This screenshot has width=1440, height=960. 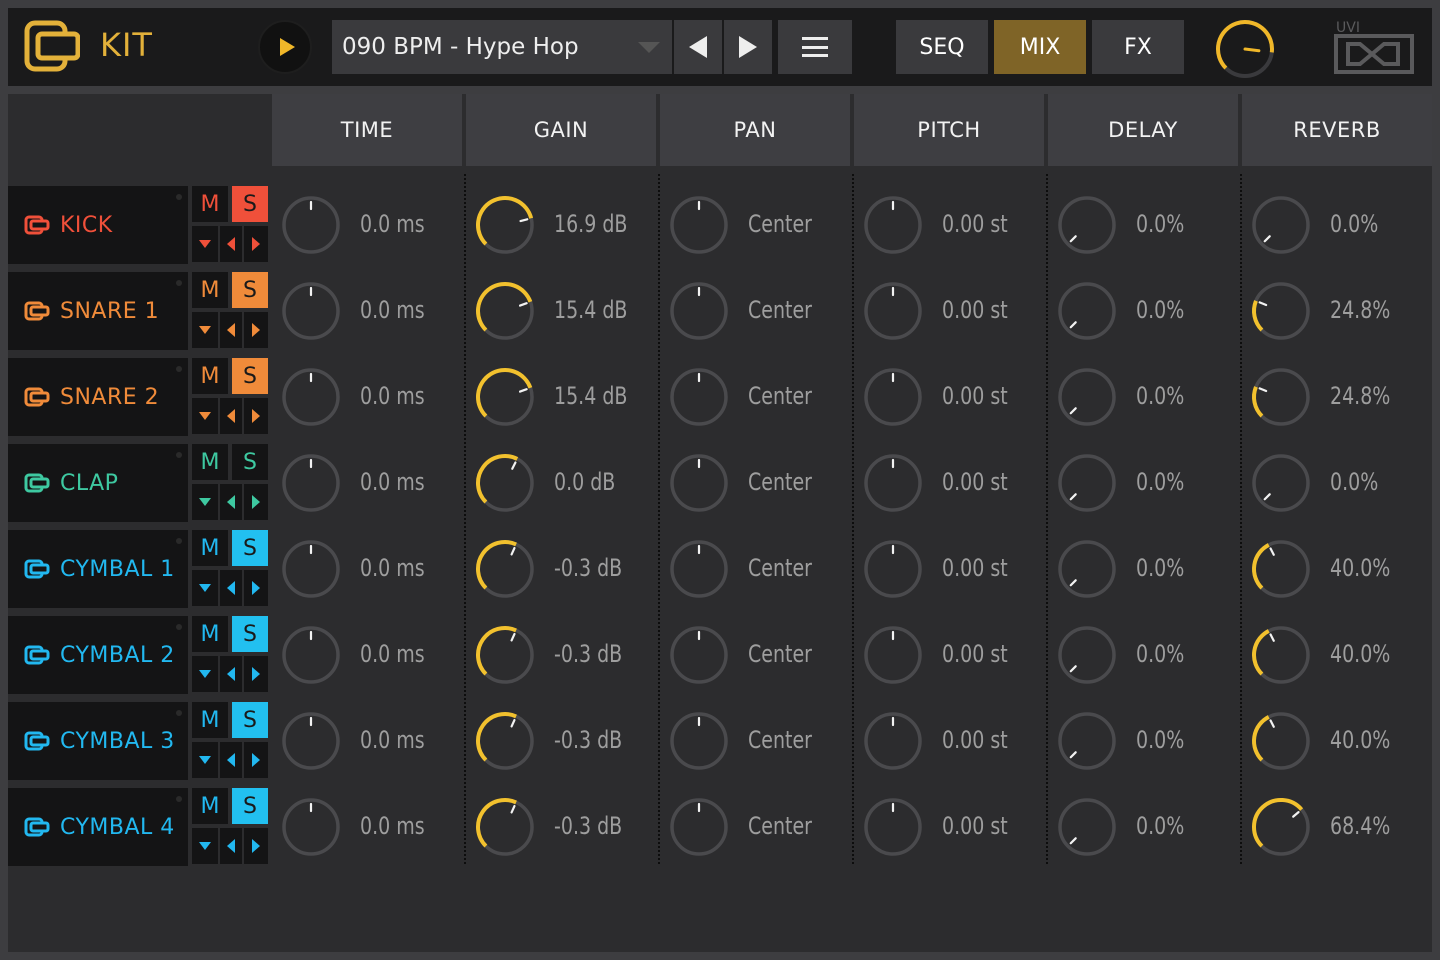 I want to click on track-name-button: CYMBAL 2, so click(x=98, y=655).